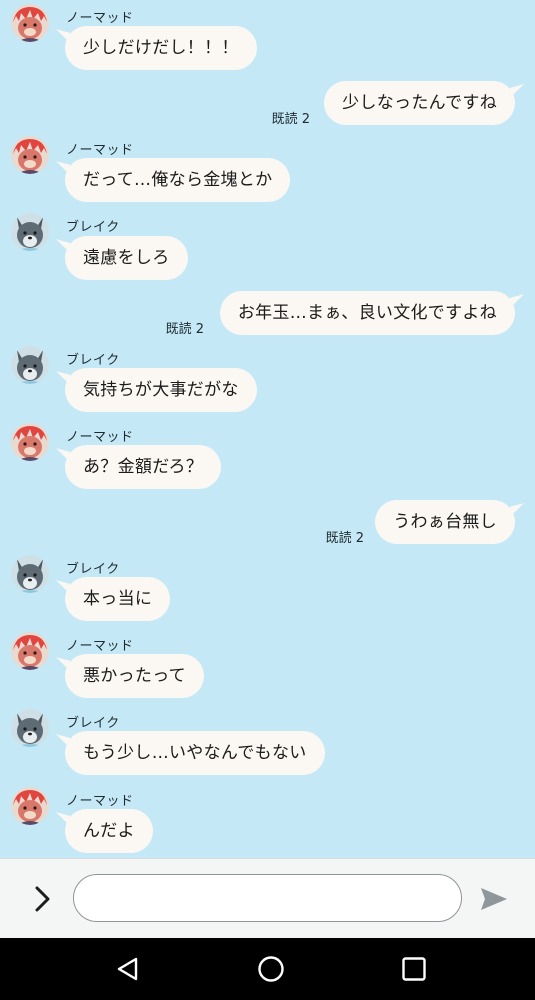 The width and height of the screenshot is (535, 1000). I want to click on back-triangle-icon, so click(128, 969).